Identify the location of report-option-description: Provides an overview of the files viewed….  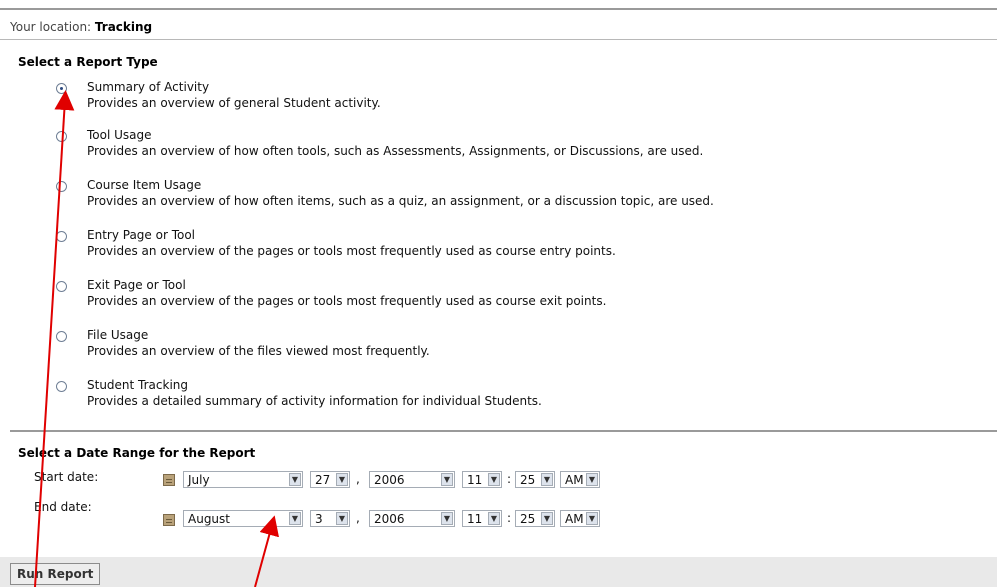
(258, 351).